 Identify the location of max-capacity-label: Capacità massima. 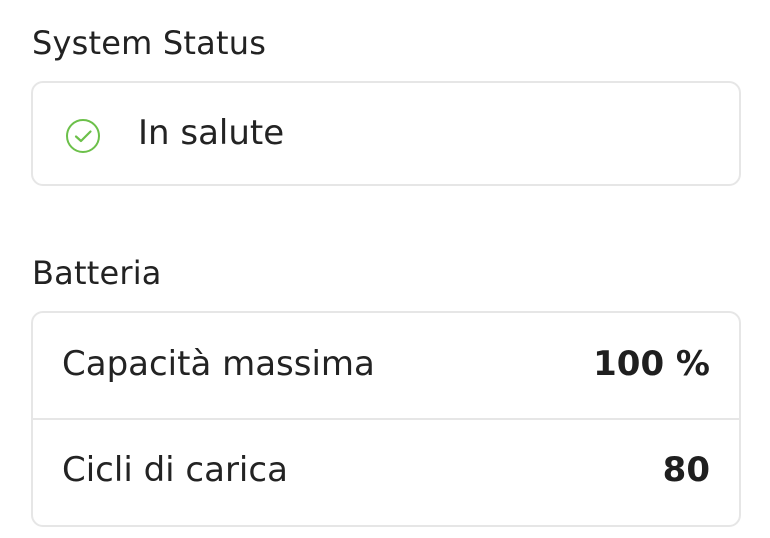
(218, 364).